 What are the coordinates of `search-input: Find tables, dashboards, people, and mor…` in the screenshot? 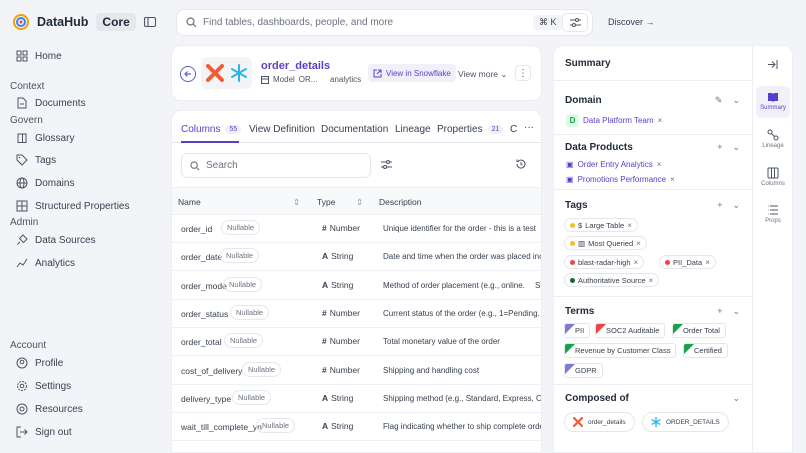 It's located at (298, 22).